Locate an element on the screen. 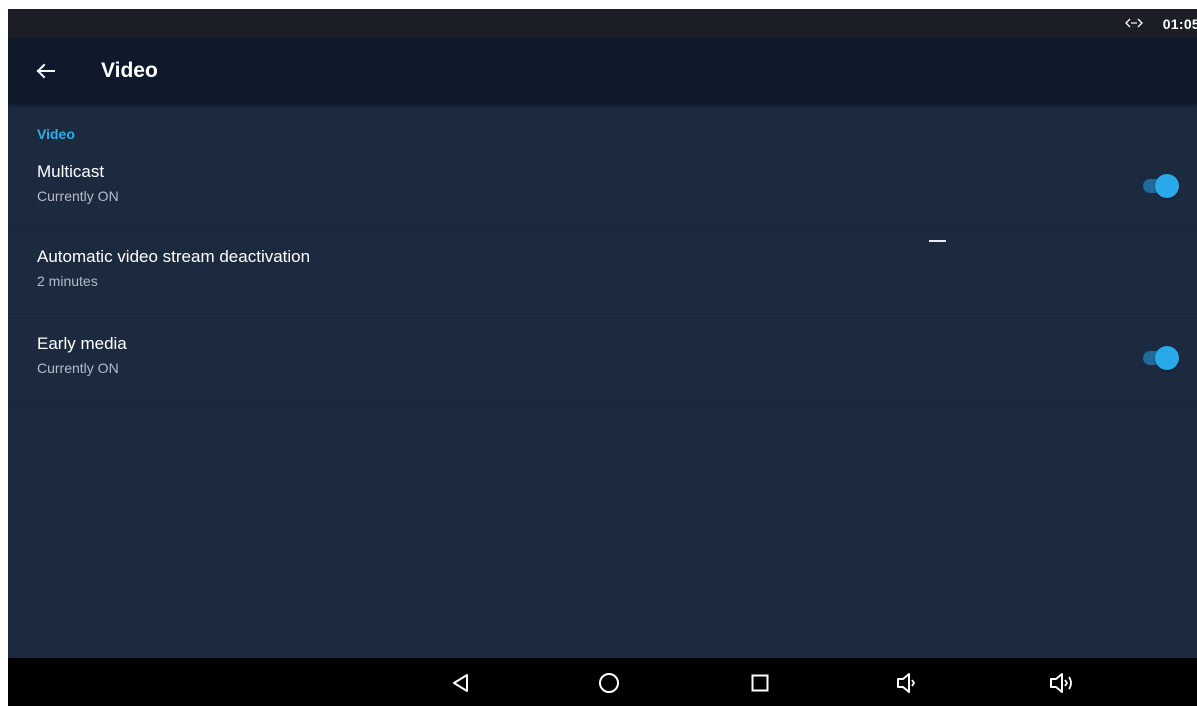 Image resolution: width=1197 pixels, height=706 pixels. pref-early-media: Early media Currently ON is located at coordinates (602, 358).